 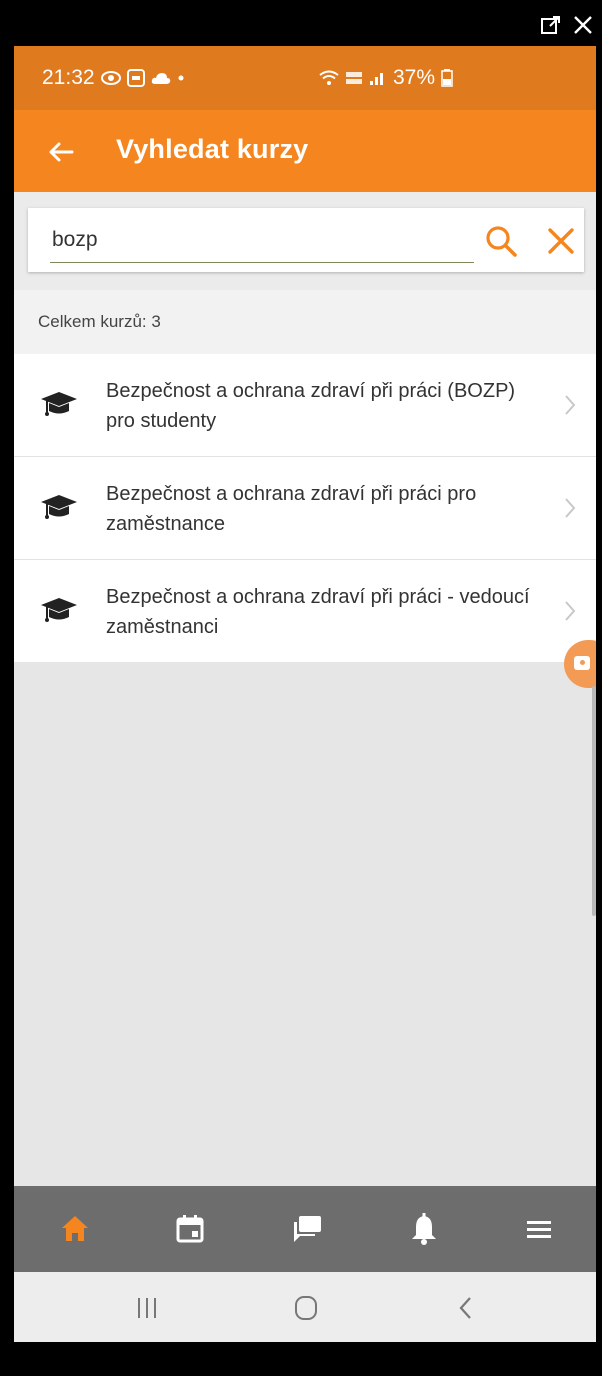 What do you see at coordinates (301, 23) in the screenshot?
I see `window-frame-top` at bounding box center [301, 23].